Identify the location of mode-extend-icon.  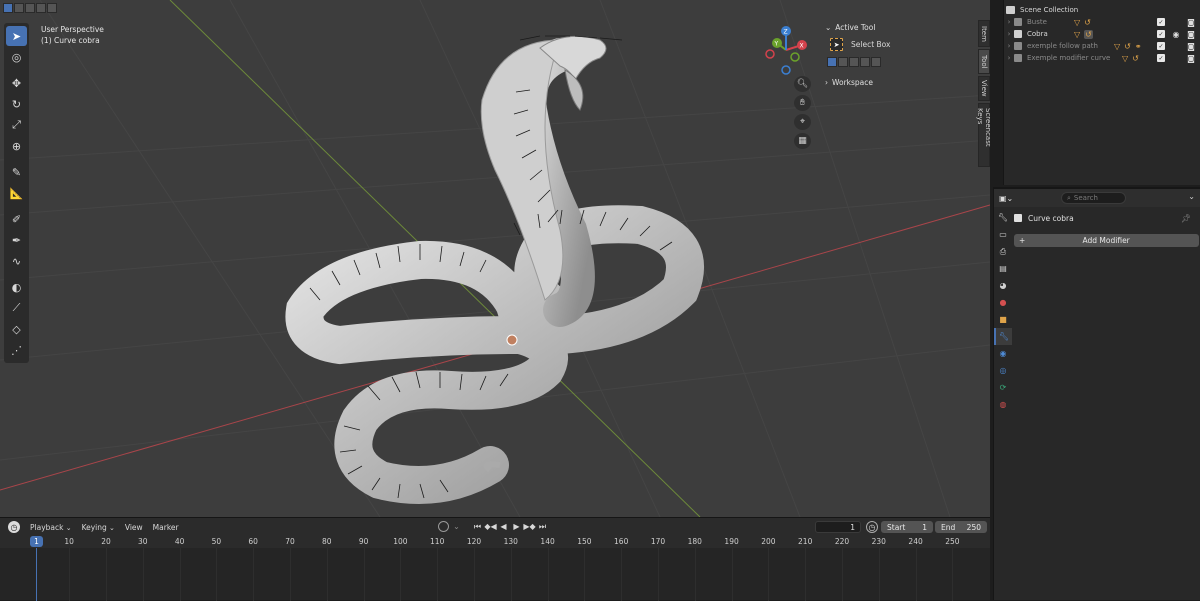
(843, 62).